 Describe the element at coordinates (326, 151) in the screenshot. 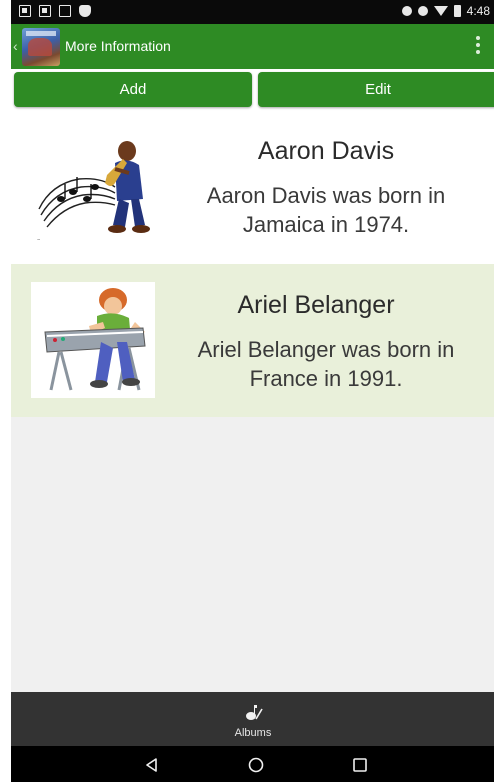

I see `artist-name: Aaron Davis` at that location.